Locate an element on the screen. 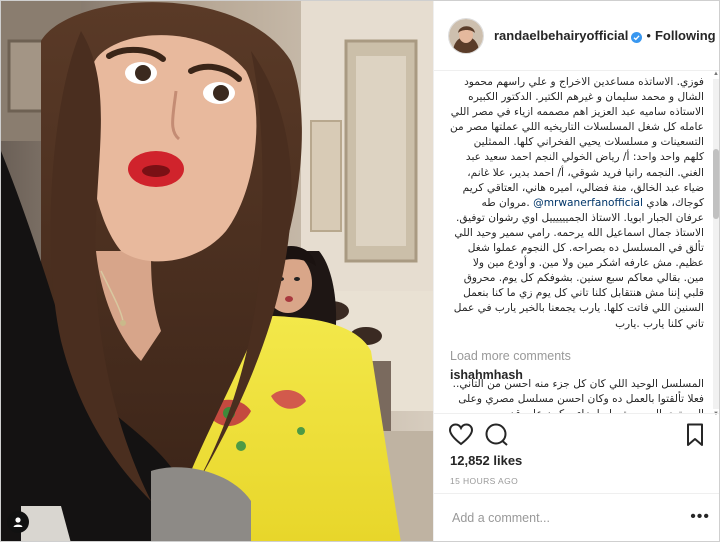  scrollbar-thumb is located at coordinates (716, 184).